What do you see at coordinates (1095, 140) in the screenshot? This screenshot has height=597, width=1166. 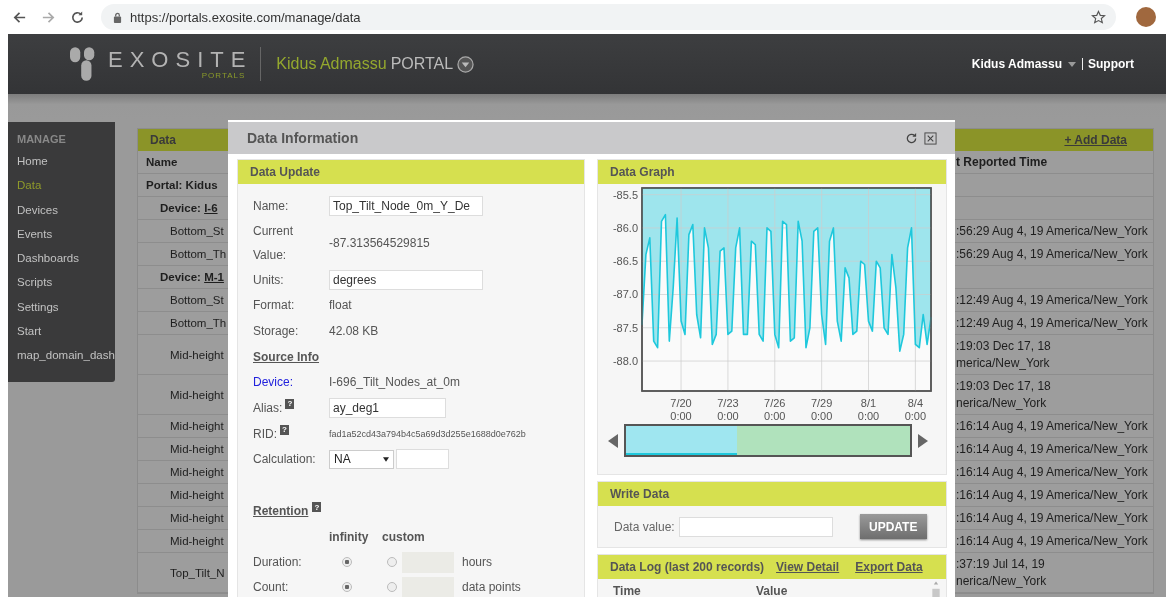 I see `add-data-link: + Add Data` at bounding box center [1095, 140].